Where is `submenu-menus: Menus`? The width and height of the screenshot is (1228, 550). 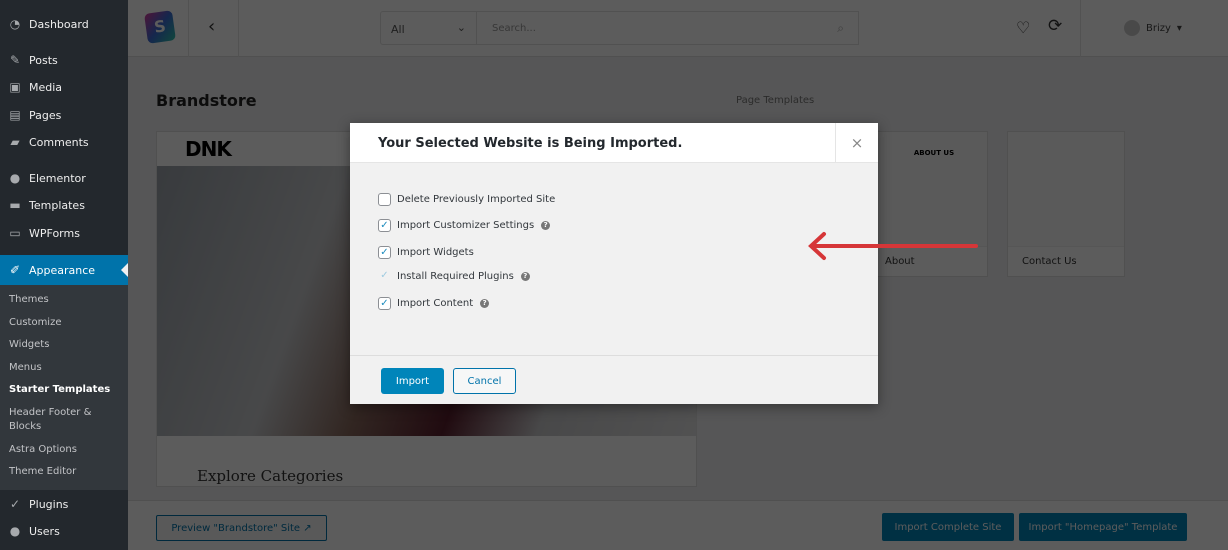 submenu-menus: Menus is located at coordinates (25, 367).